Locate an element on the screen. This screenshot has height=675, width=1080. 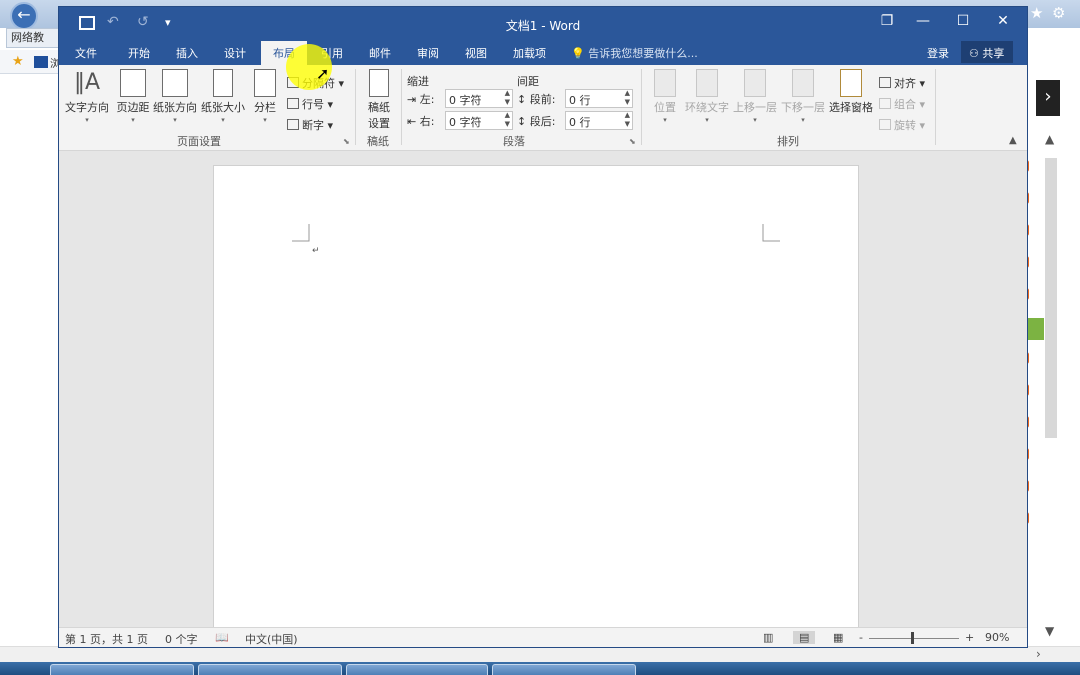
align-button: 对齐 ▾ is located at coordinates (902, 83).